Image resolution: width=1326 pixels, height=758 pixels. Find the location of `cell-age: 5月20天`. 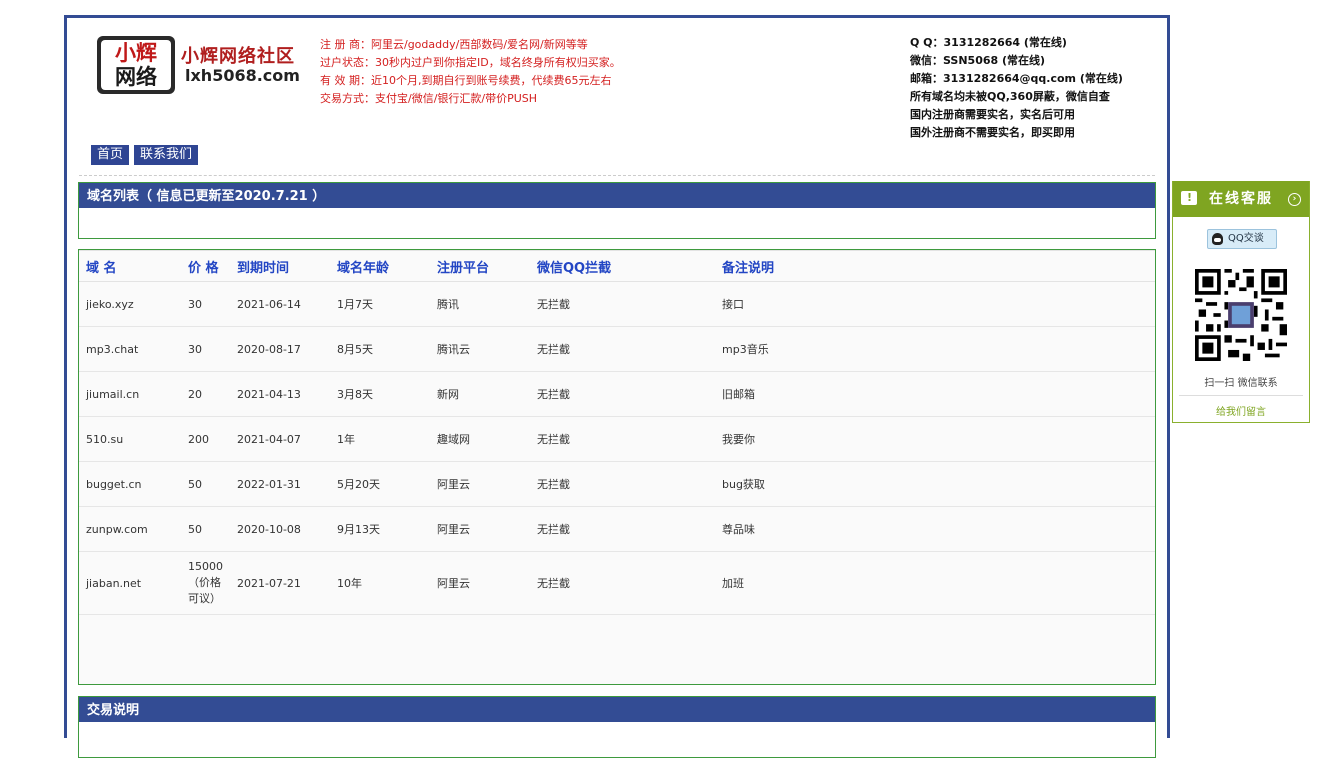

cell-age: 5月20天 is located at coordinates (380, 484).